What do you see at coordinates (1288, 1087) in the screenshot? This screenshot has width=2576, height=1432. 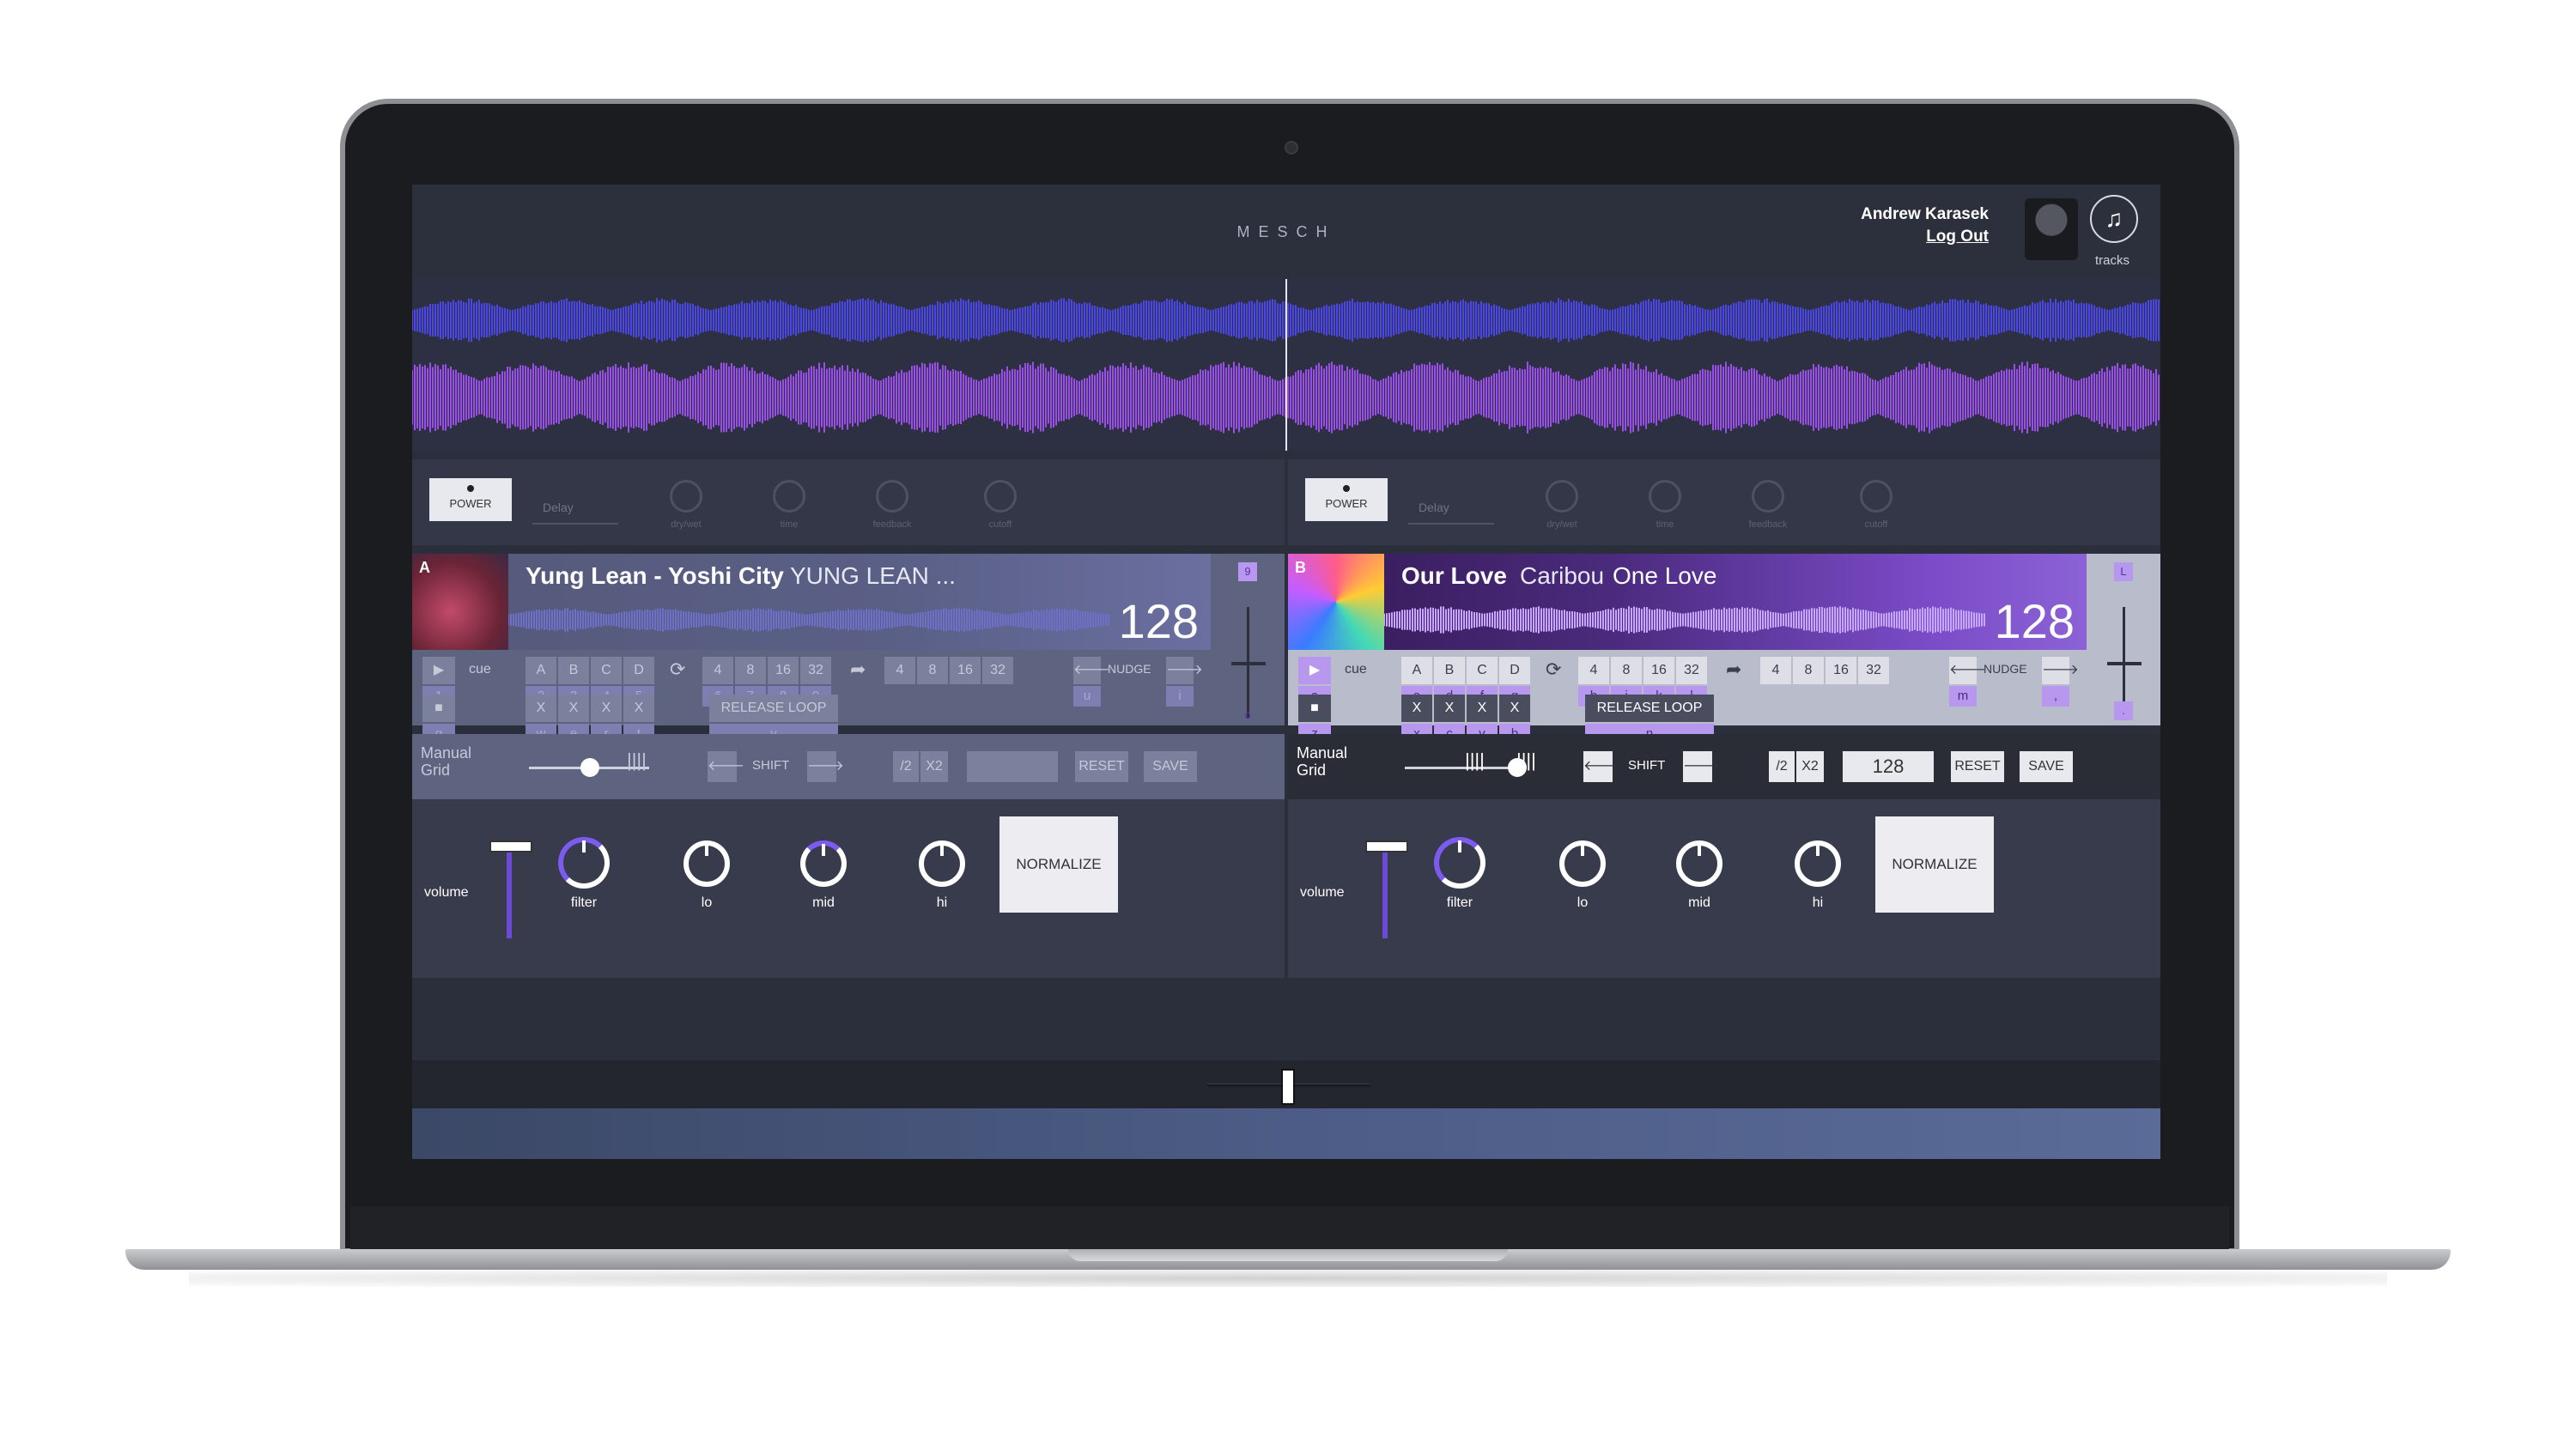 I see `crossfader-handle` at bounding box center [1288, 1087].